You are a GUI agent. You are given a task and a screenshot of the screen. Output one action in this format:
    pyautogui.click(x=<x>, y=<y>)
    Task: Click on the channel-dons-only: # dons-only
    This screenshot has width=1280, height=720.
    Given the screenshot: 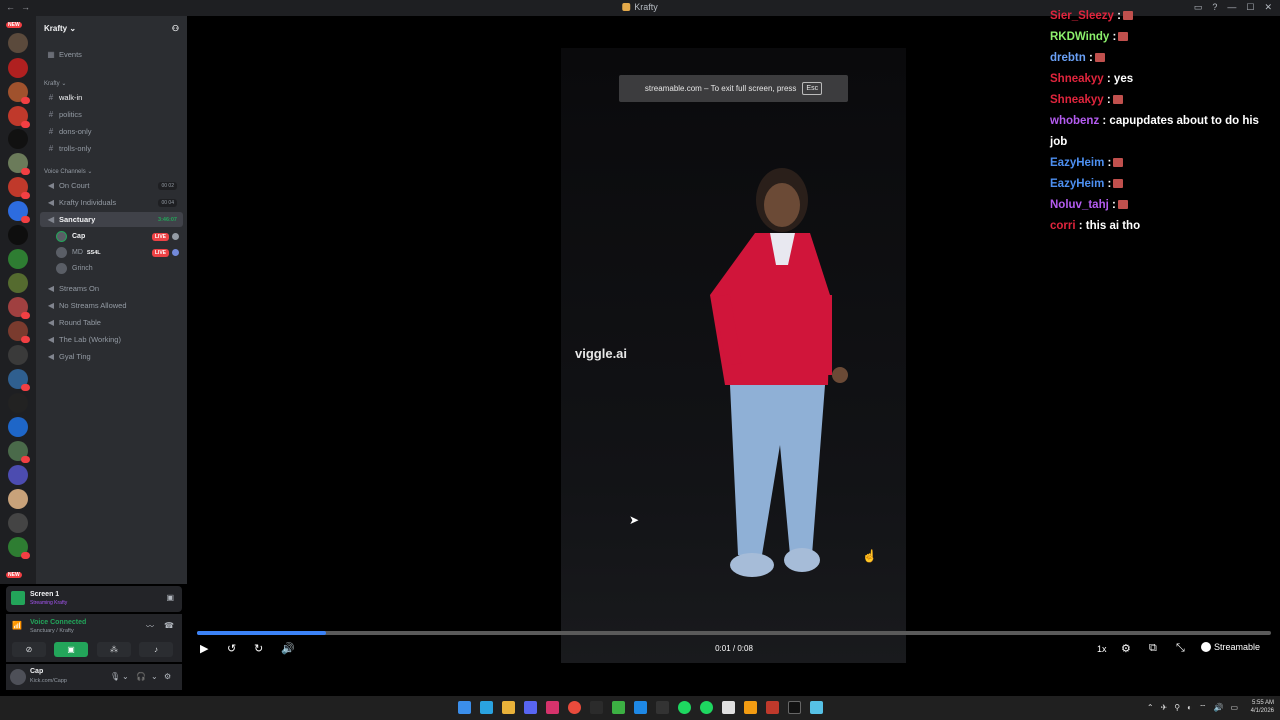 What is the action you would take?
    pyautogui.click(x=111, y=131)
    